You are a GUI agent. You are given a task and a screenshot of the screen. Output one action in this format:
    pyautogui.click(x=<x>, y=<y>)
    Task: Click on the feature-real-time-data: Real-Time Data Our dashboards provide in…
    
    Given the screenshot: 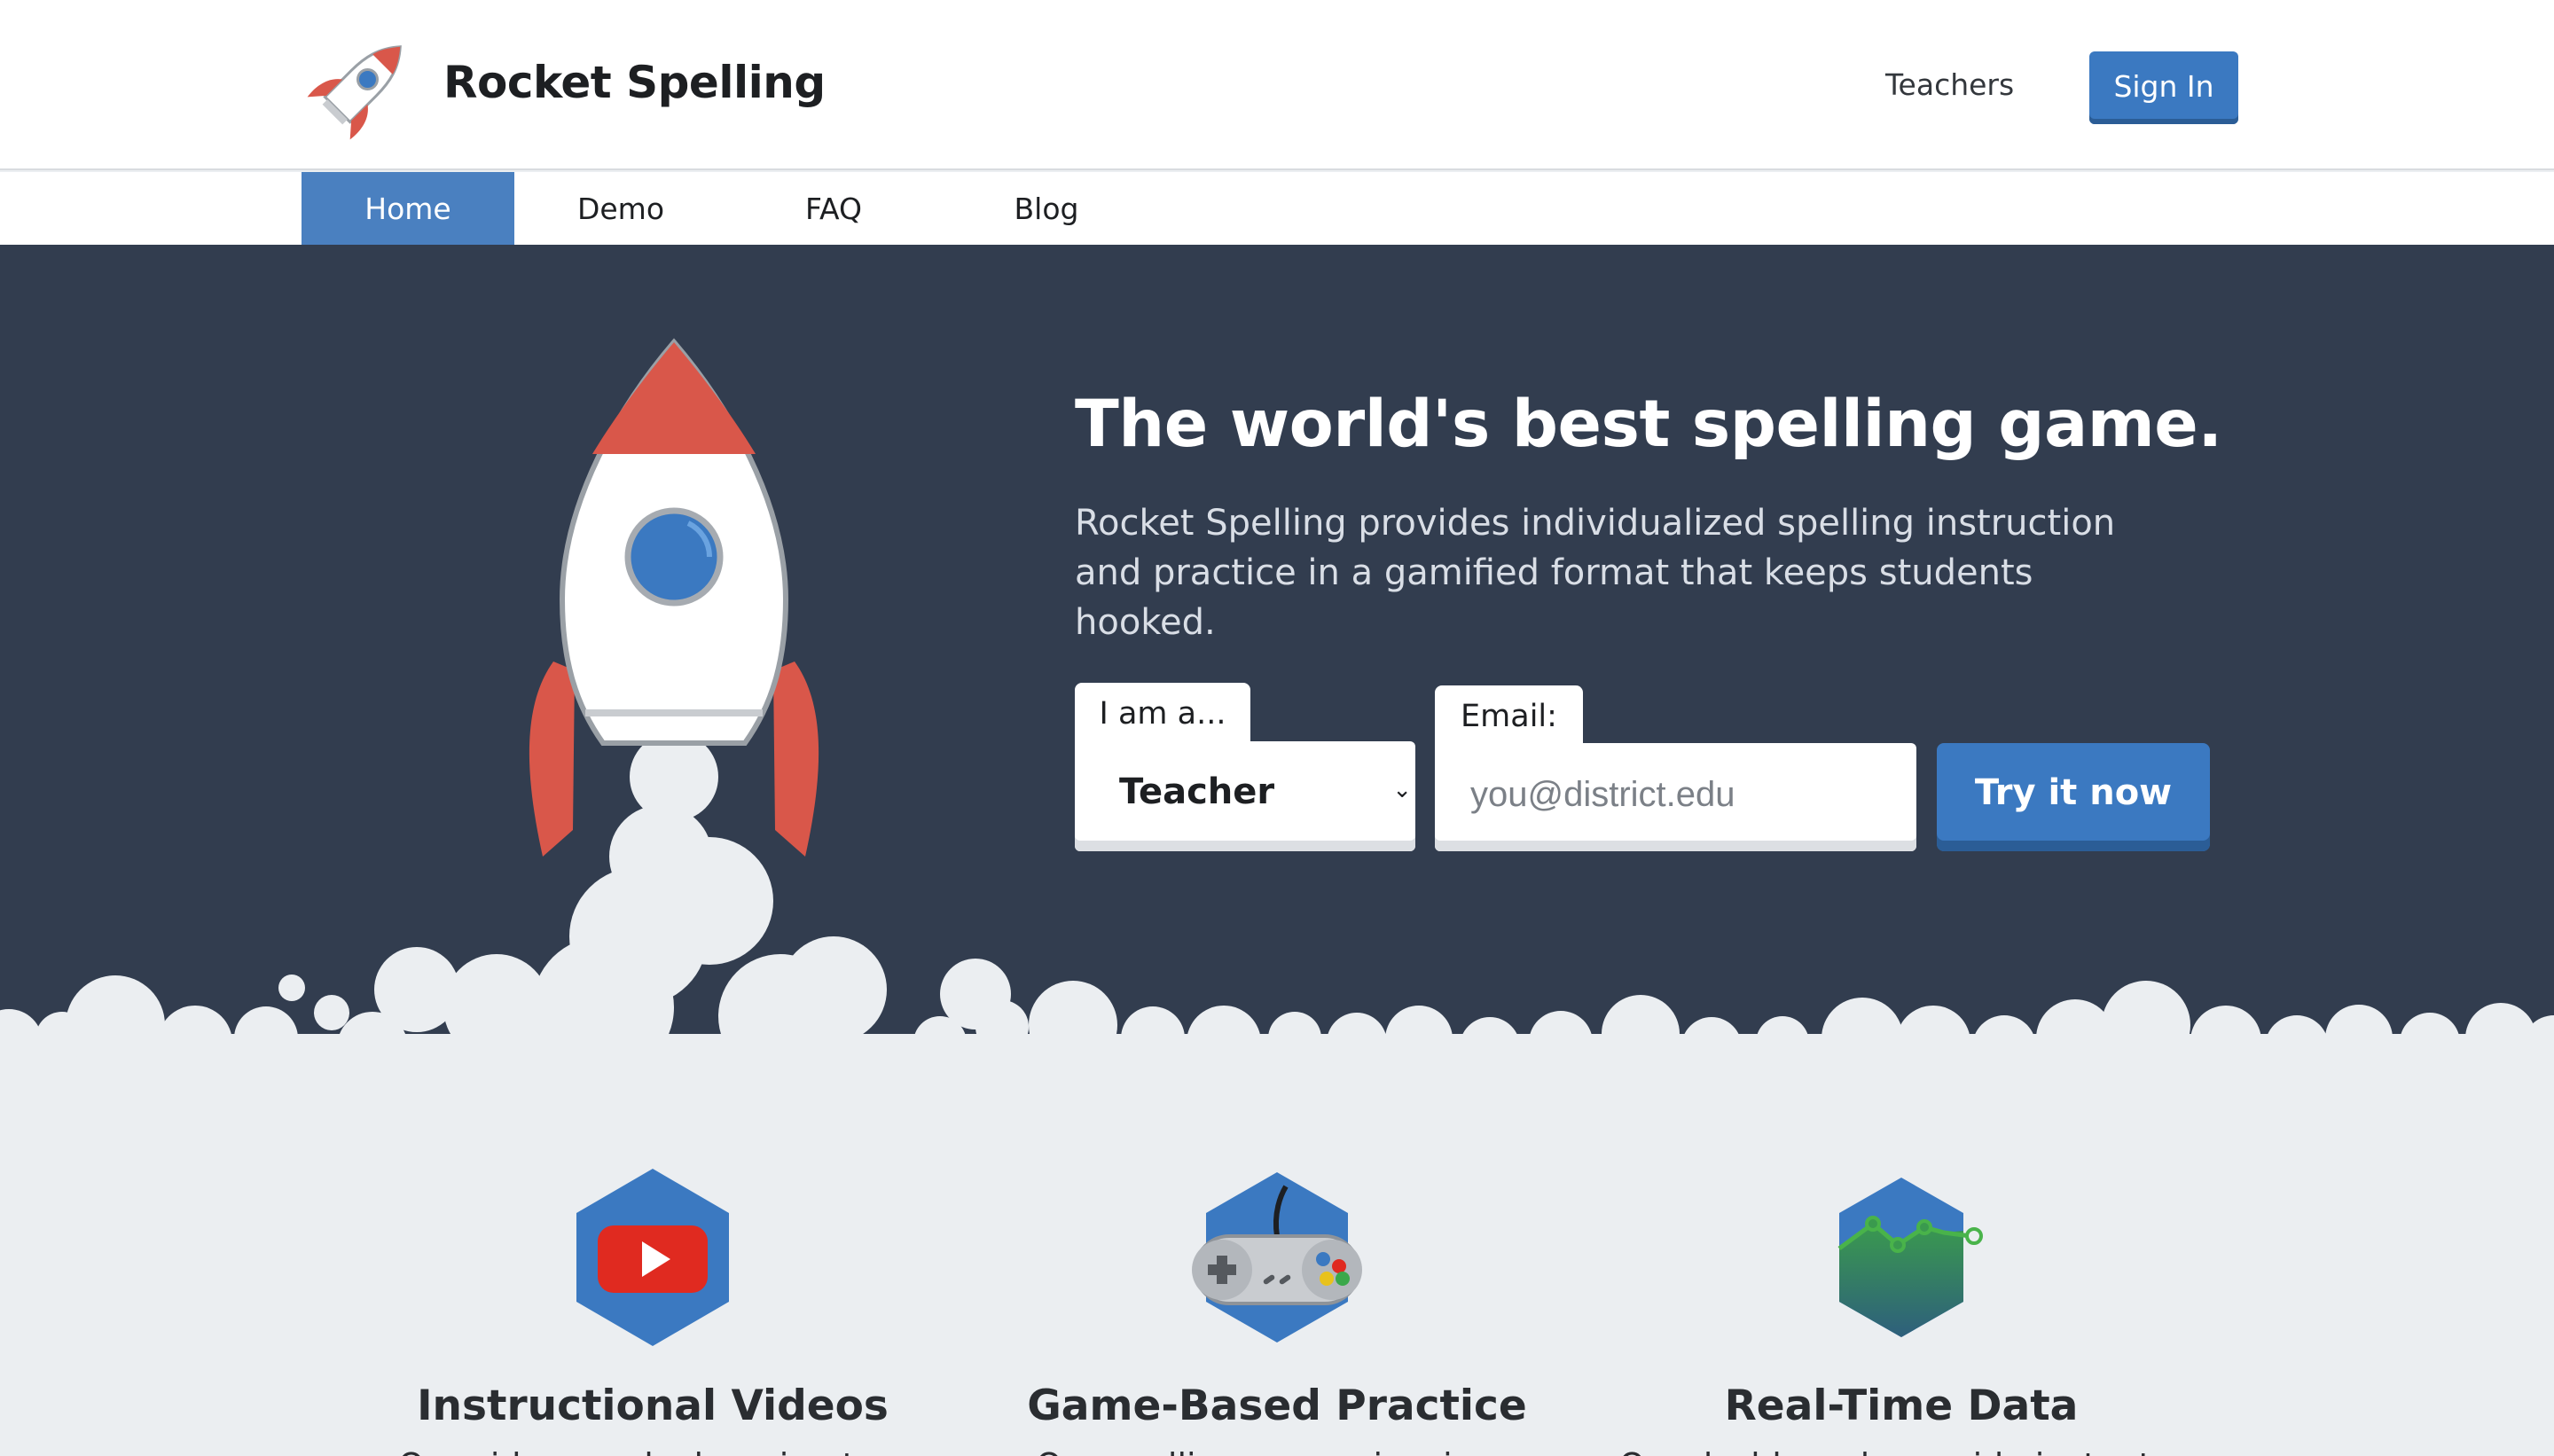 What is the action you would take?
    pyautogui.click(x=1901, y=1312)
    